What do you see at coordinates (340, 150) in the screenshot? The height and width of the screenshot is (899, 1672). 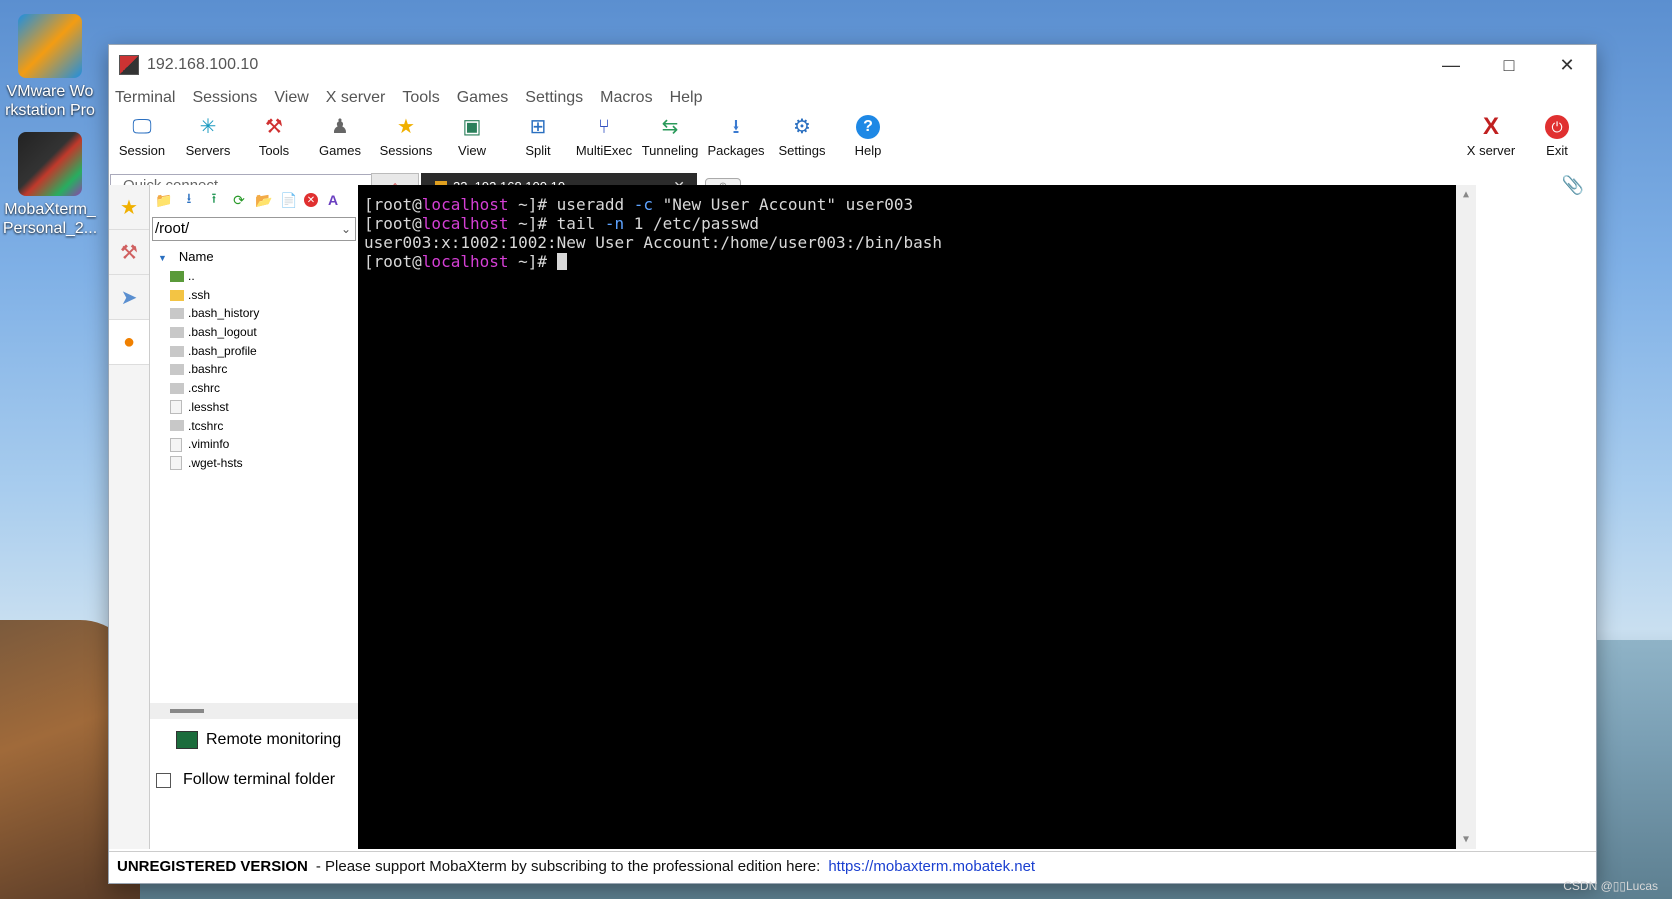 I see `tool-label: Games` at bounding box center [340, 150].